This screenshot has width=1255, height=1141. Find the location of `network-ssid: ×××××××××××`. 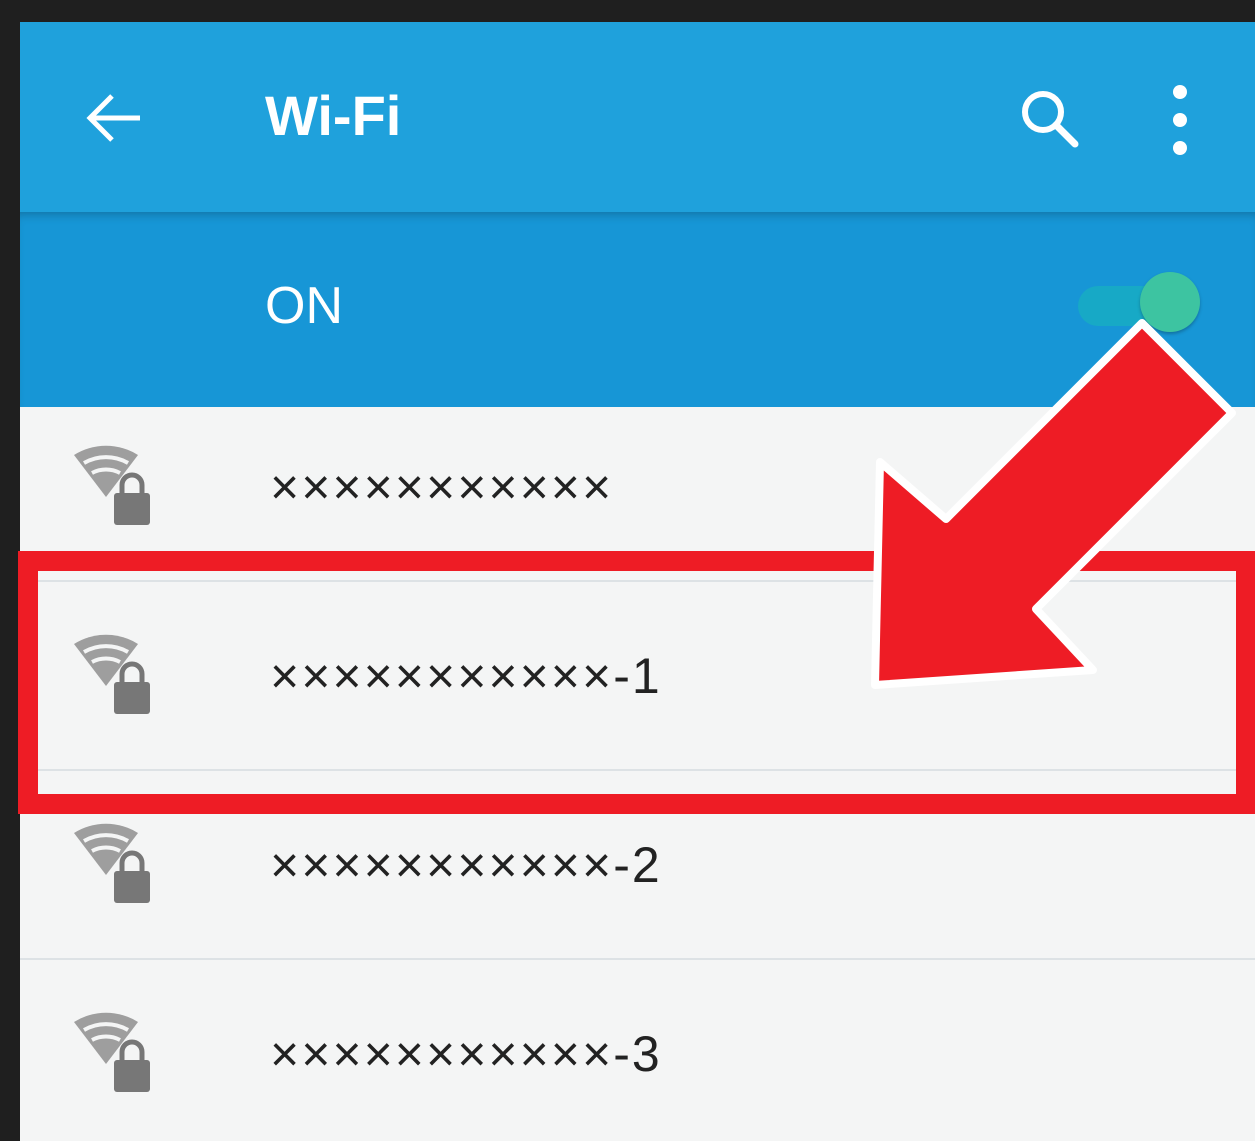

network-ssid: ××××××××××× is located at coordinates (442, 487).